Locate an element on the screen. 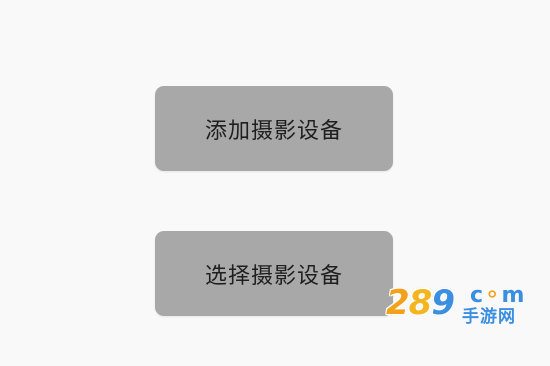  watermark-number: 289 is located at coordinates (420, 303).